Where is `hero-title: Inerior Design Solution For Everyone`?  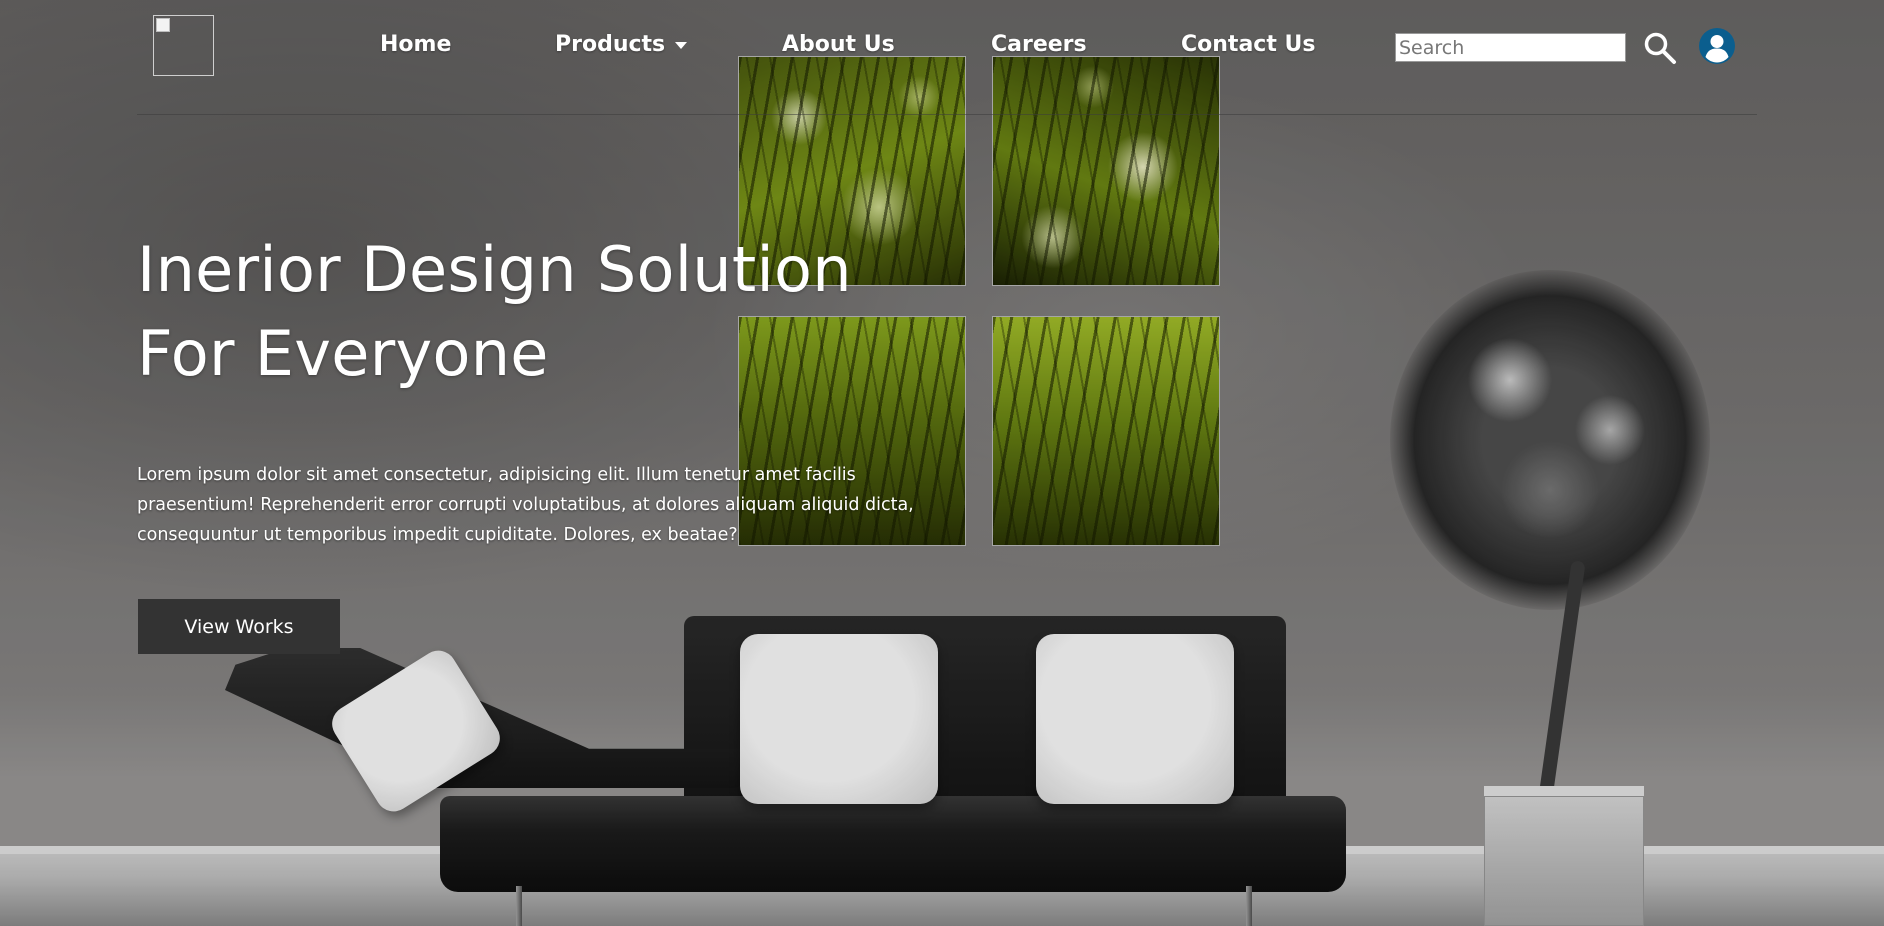
hero-title: Inerior Design Solution For Everyone is located at coordinates (517, 312).